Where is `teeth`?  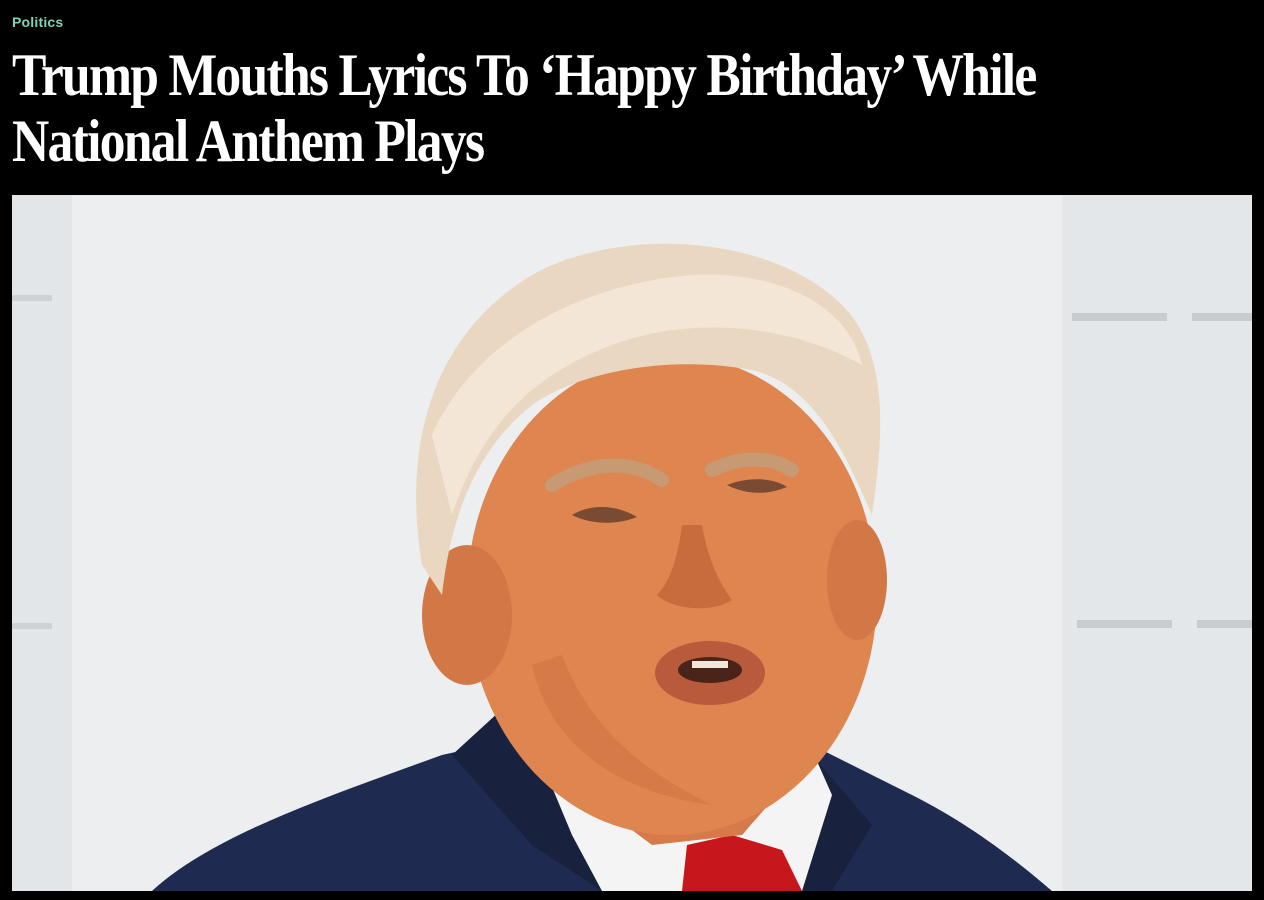
teeth is located at coordinates (710, 664).